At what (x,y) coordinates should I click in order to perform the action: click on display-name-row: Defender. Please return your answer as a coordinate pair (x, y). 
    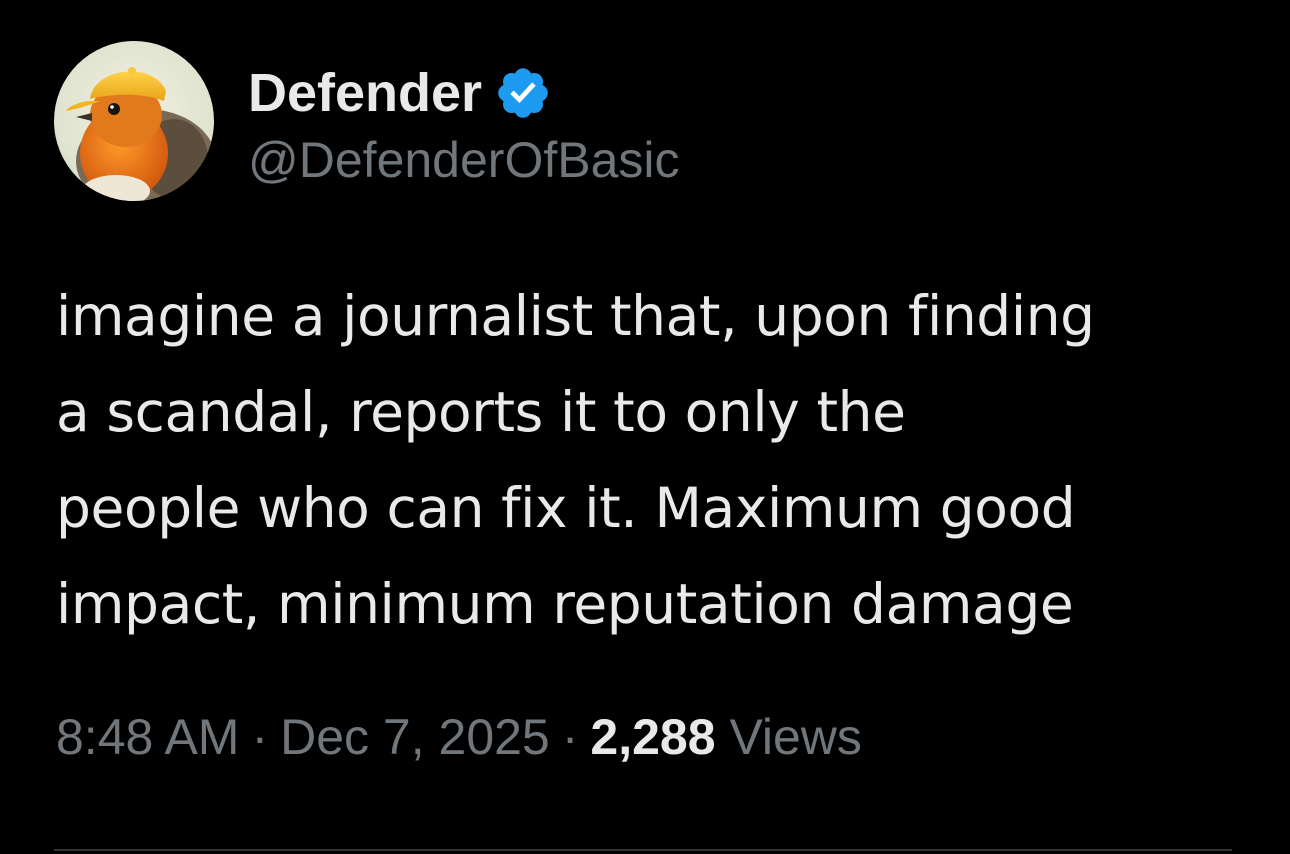
    Looking at the image, I should click on (464, 93).